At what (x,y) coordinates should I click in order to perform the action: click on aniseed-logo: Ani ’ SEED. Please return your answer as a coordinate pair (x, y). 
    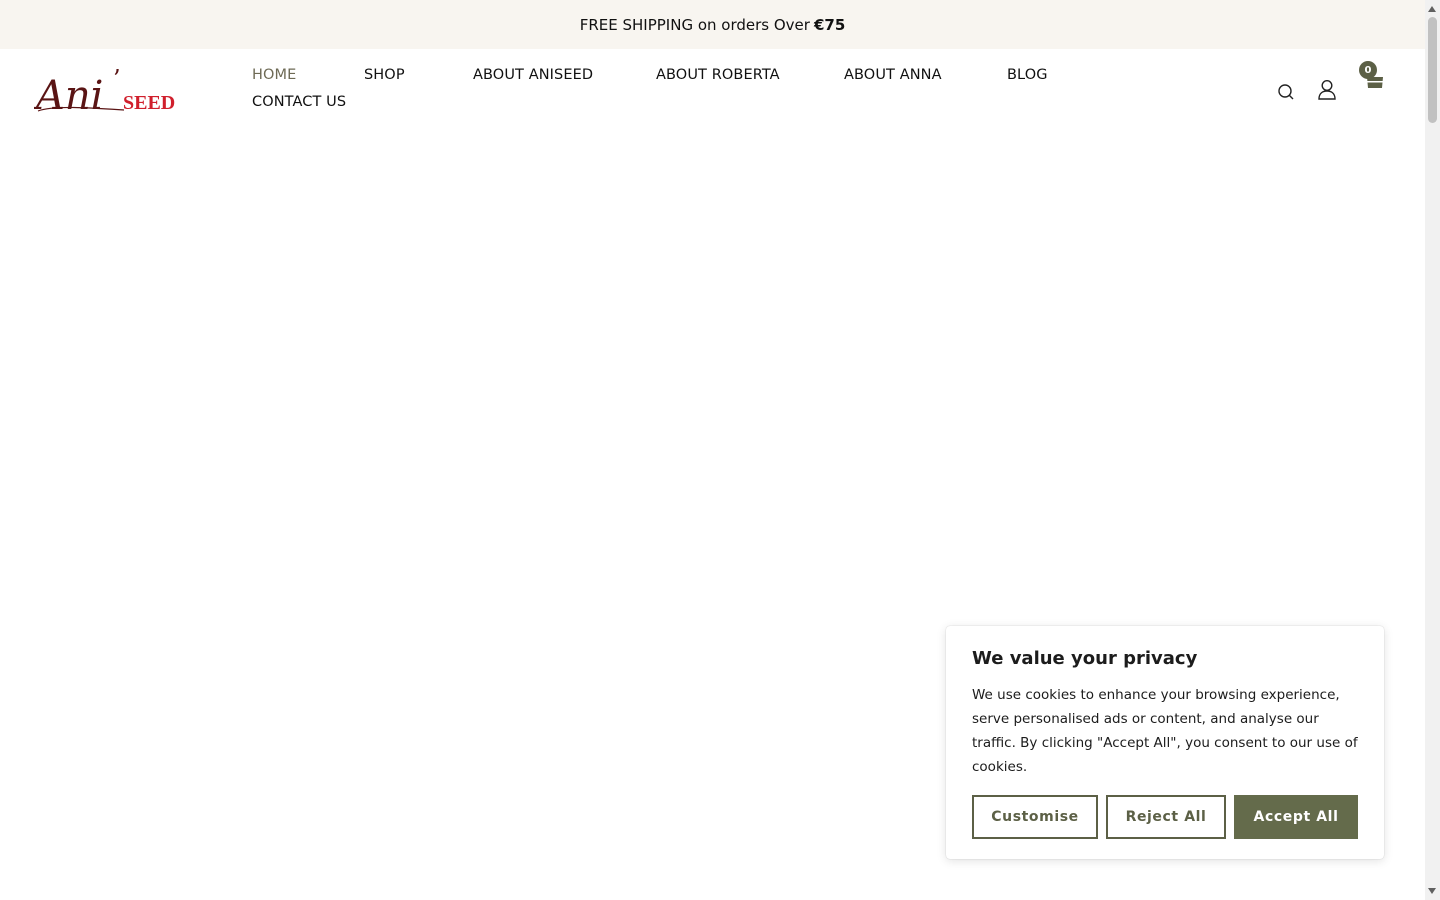
    Looking at the image, I should click on (103, 92).